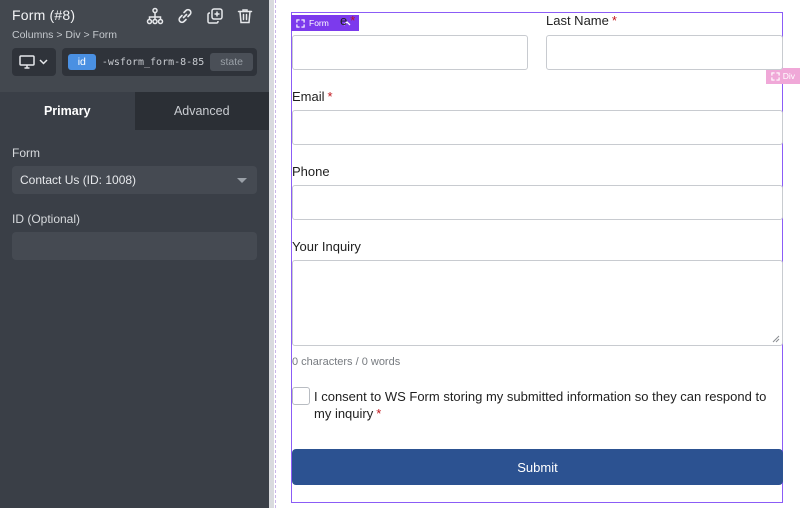  I want to click on duplicate-icon, so click(215, 16).